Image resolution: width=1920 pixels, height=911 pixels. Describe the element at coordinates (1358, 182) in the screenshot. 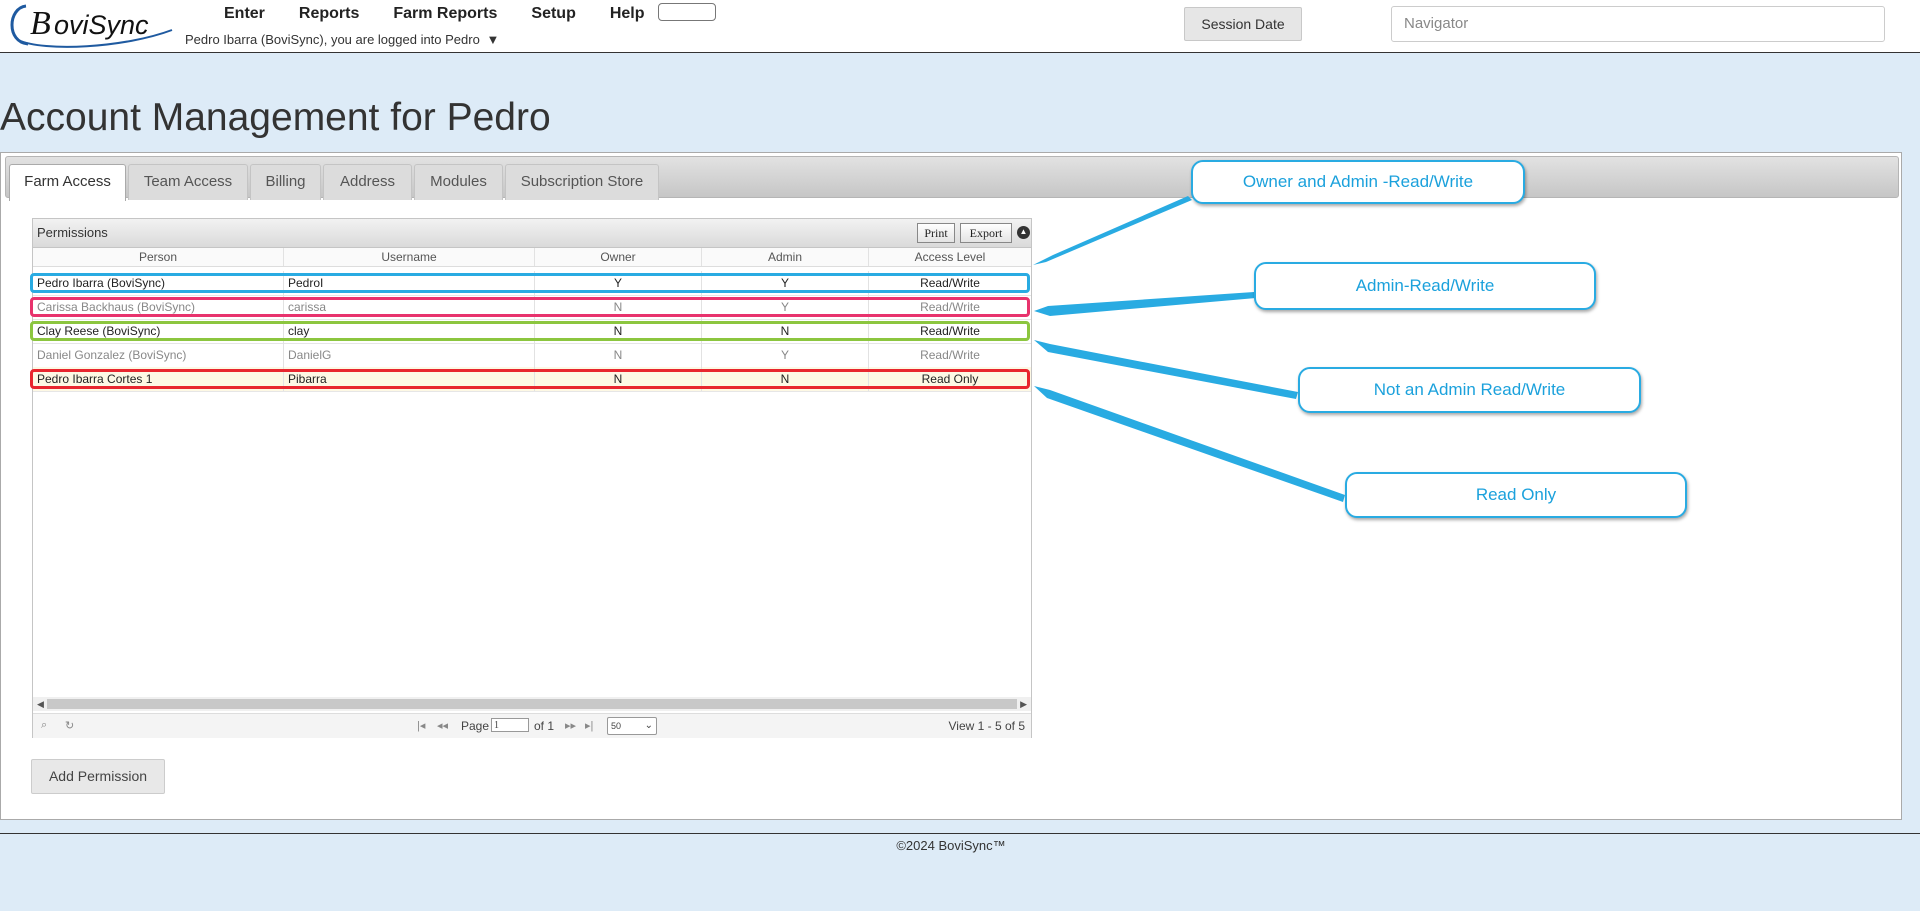

I see `callout-owner-admin: Owner and Admin -Read/Write` at that location.